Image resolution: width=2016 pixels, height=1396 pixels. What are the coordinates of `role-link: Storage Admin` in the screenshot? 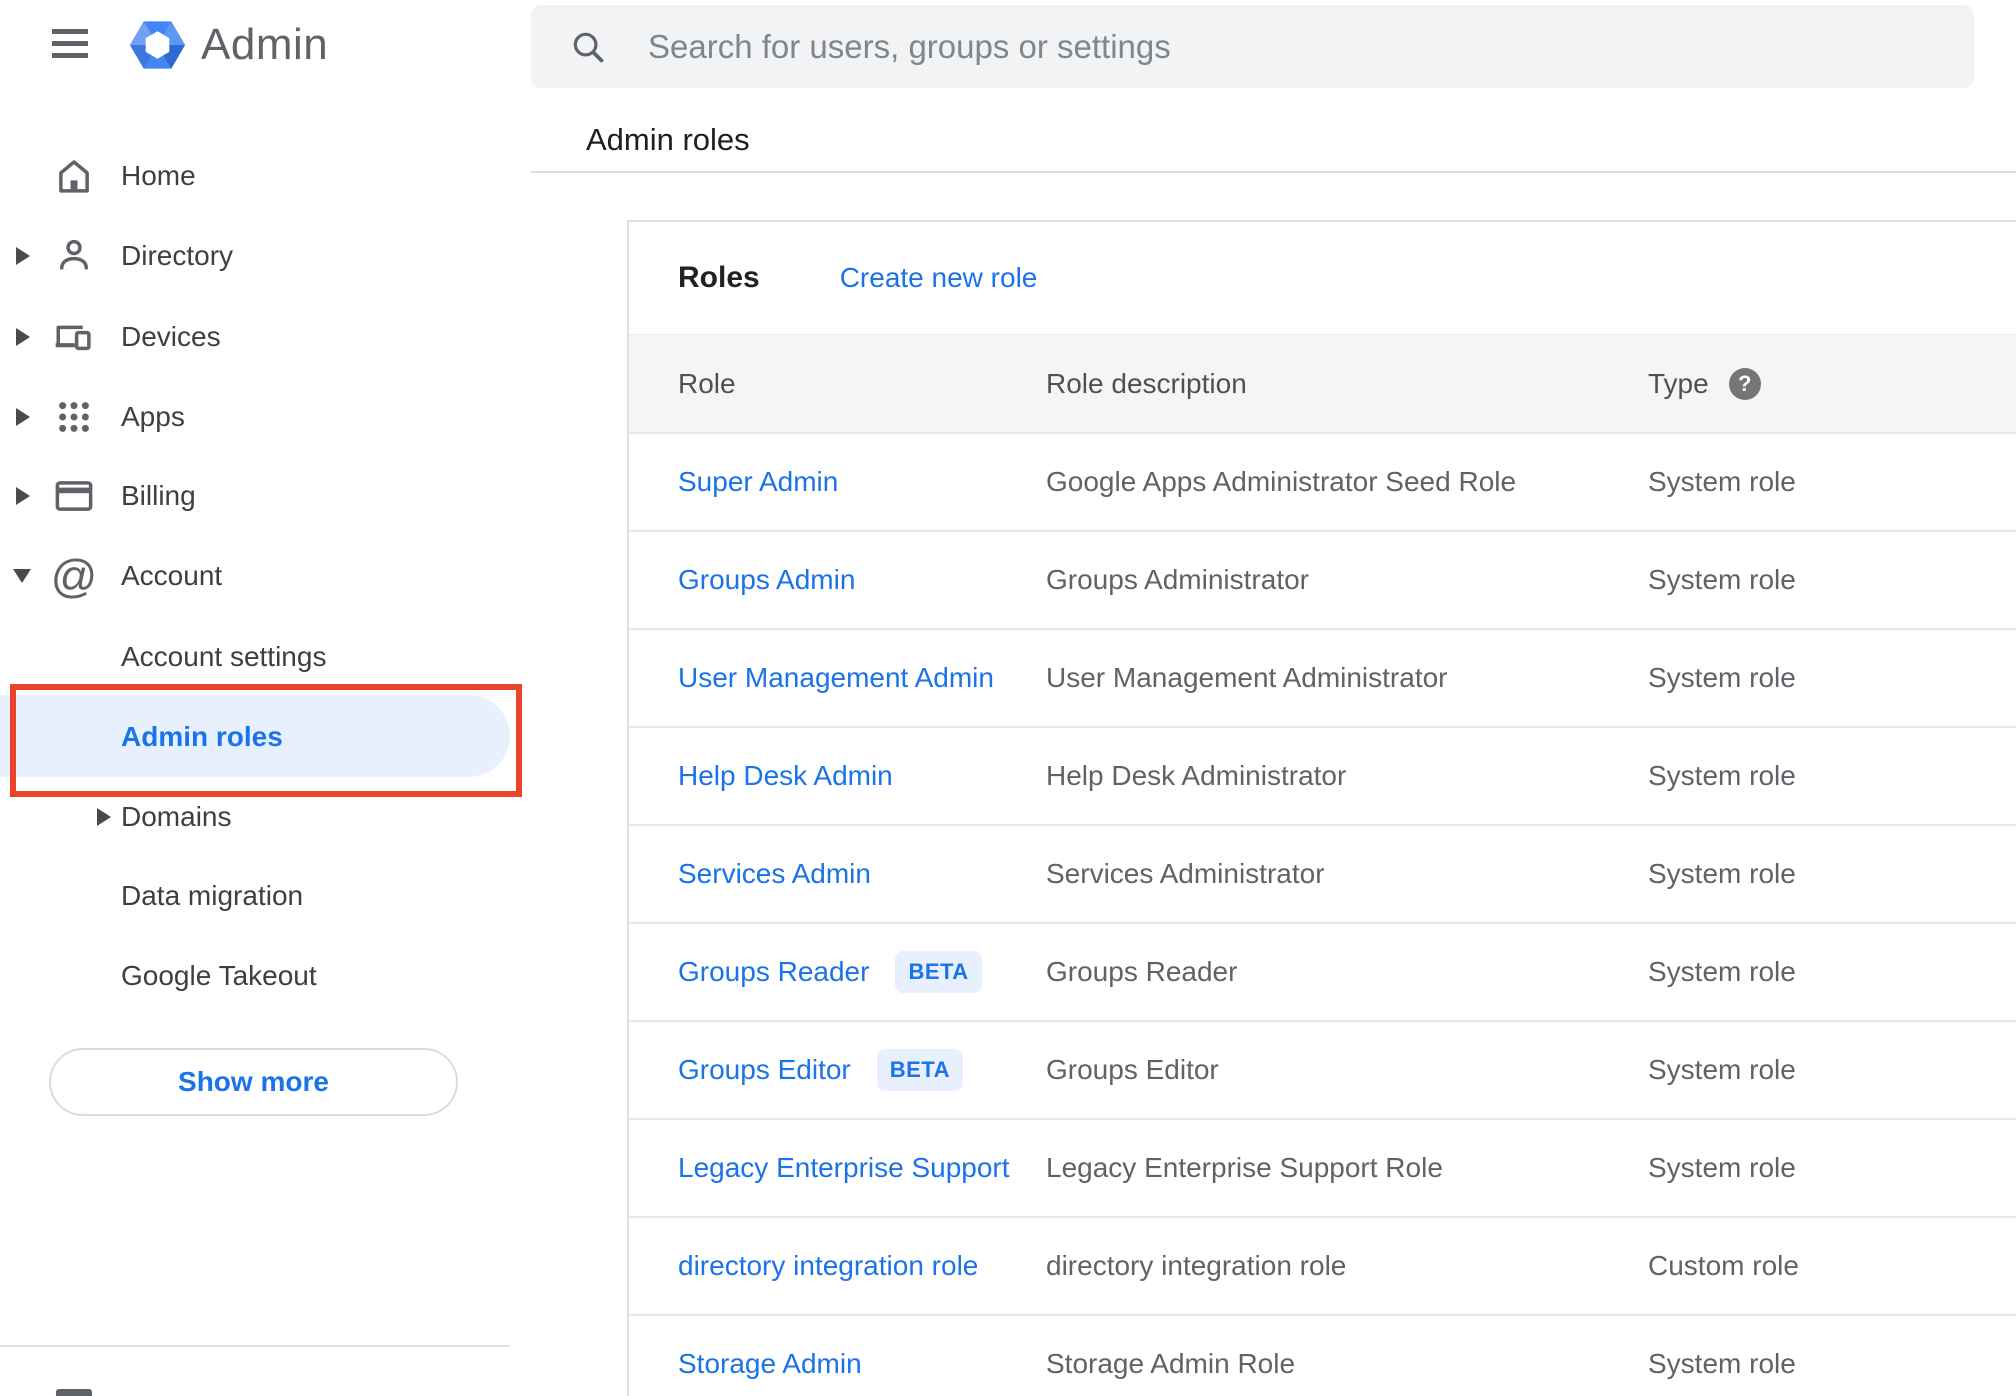 It's located at (770, 1364).